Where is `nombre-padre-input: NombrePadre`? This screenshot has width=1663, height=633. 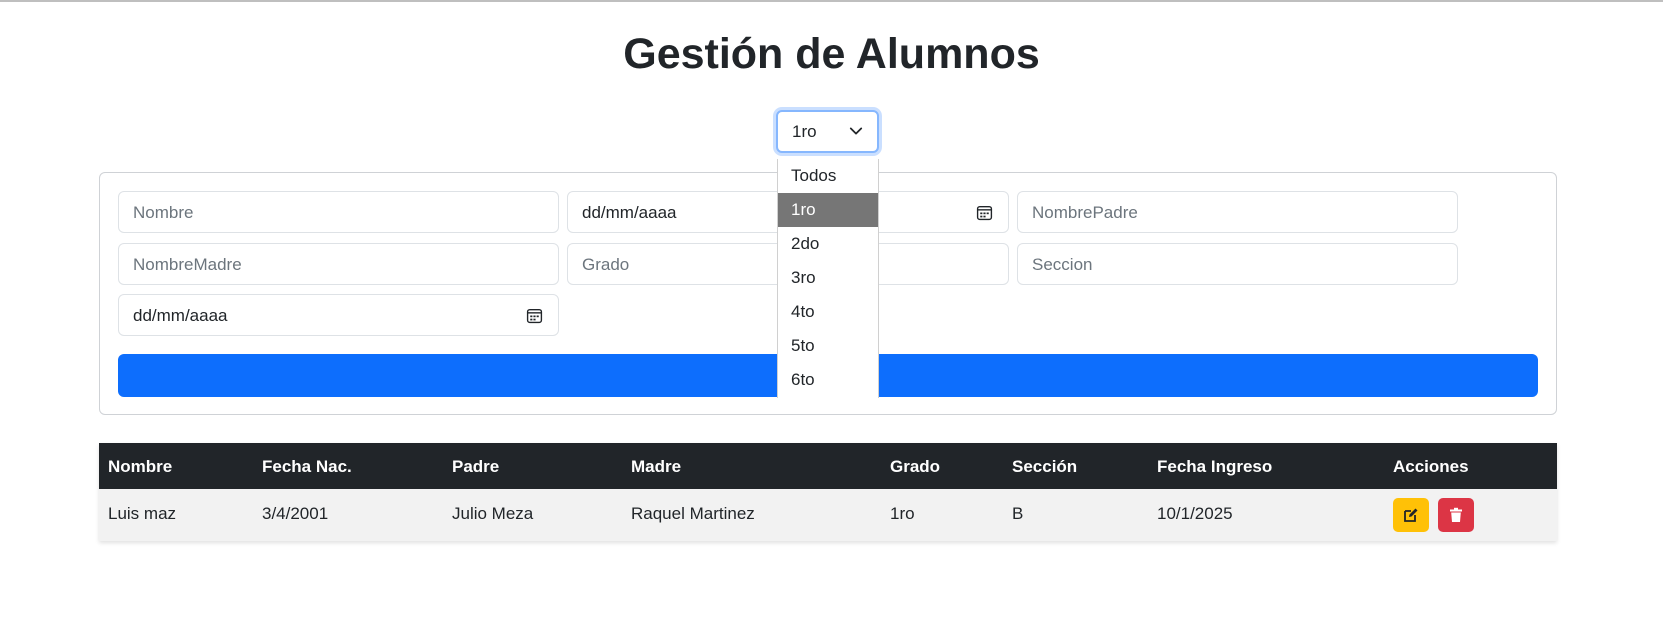
nombre-padre-input: NombrePadre is located at coordinates (1237, 212).